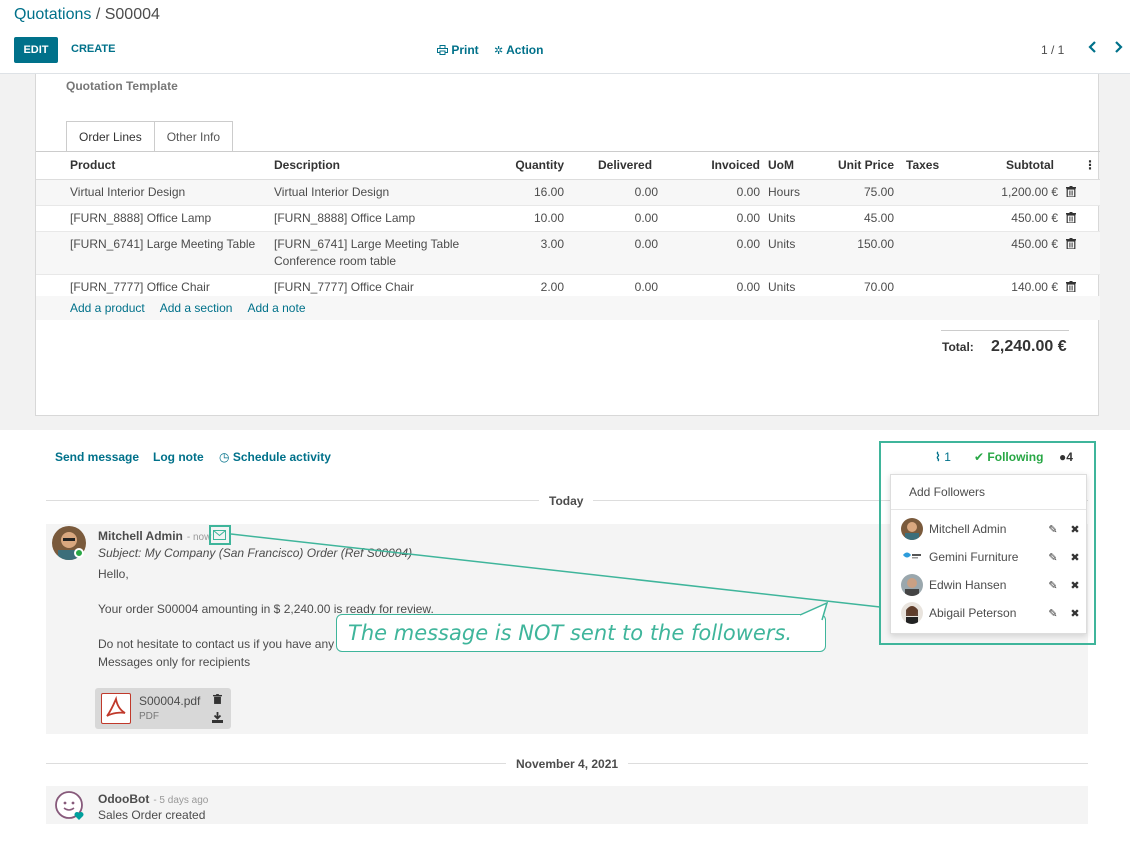  Describe the element at coordinates (465, 50) in the screenshot. I see `print-label: Print` at that location.